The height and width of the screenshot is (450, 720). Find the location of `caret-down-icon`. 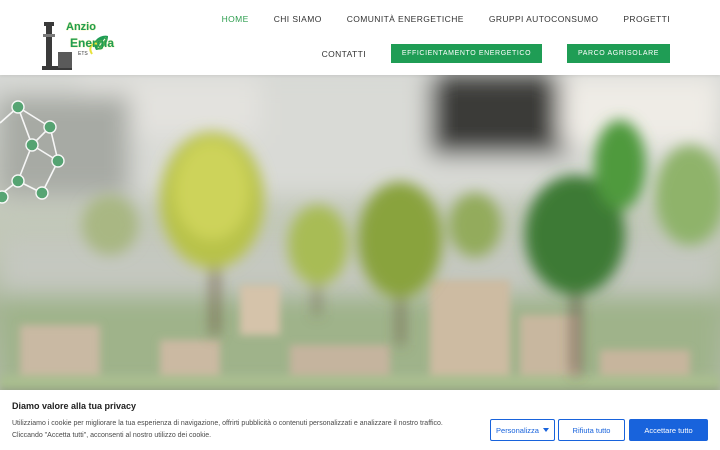

caret-down-icon is located at coordinates (545, 430).